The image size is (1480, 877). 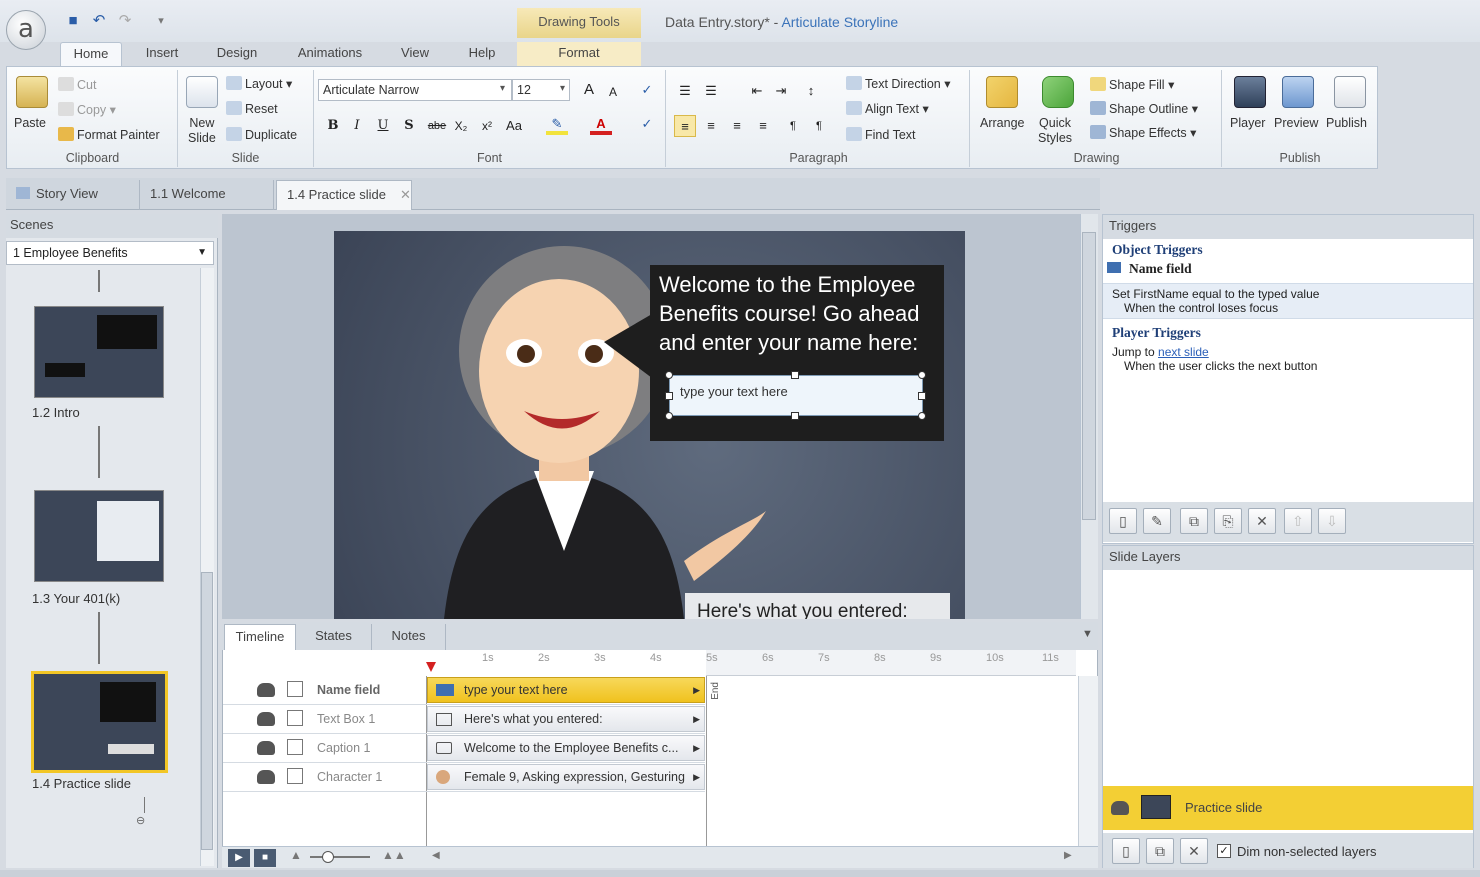 What do you see at coordinates (330, 54) in the screenshot?
I see `tab-animations: Animations` at bounding box center [330, 54].